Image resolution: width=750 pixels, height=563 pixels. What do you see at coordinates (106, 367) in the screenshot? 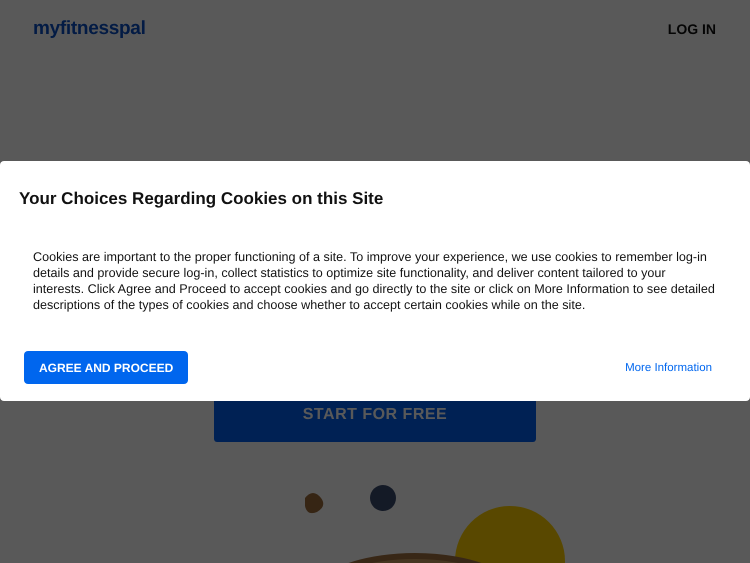
I see `agree-button: AGREE AND PROCEED` at bounding box center [106, 367].